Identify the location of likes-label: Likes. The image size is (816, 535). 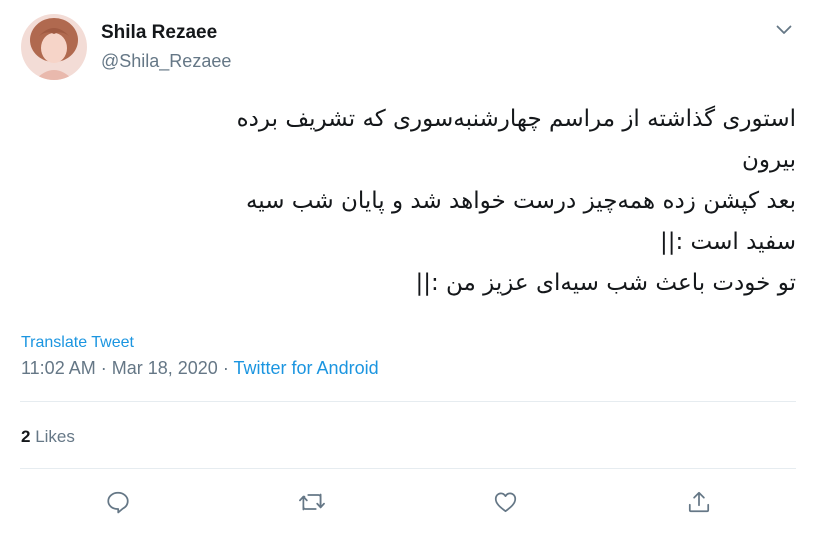
(55, 436).